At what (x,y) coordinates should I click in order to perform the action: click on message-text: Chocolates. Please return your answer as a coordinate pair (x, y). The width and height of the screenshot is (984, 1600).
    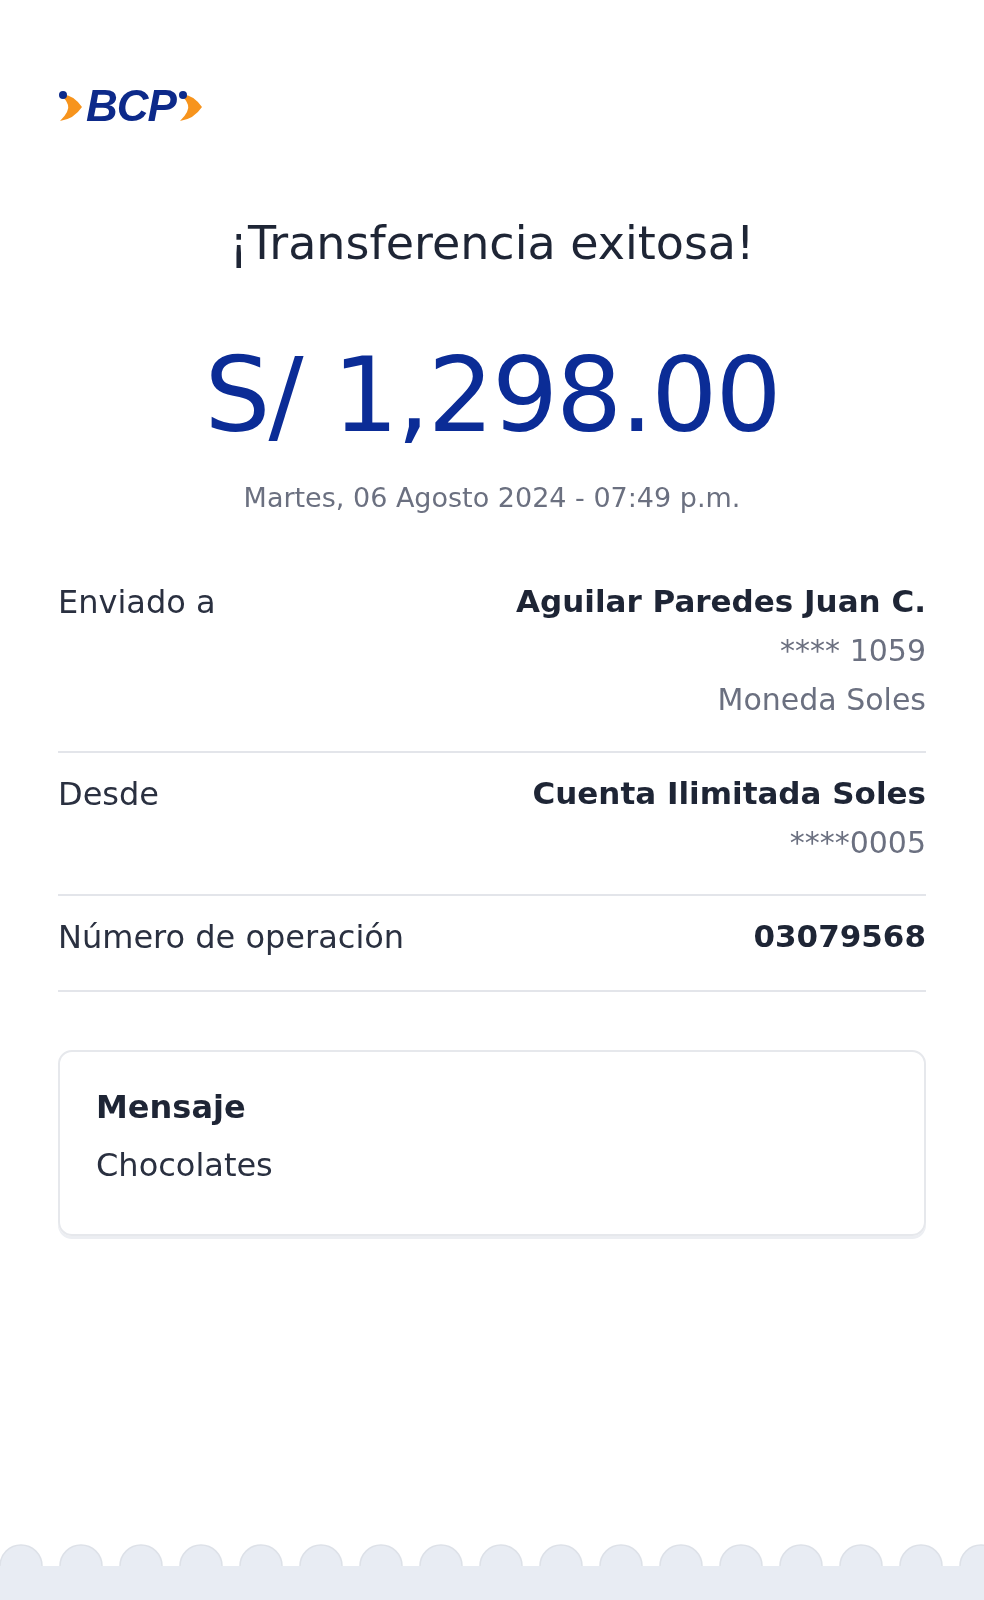
    Looking at the image, I should click on (185, 1165).